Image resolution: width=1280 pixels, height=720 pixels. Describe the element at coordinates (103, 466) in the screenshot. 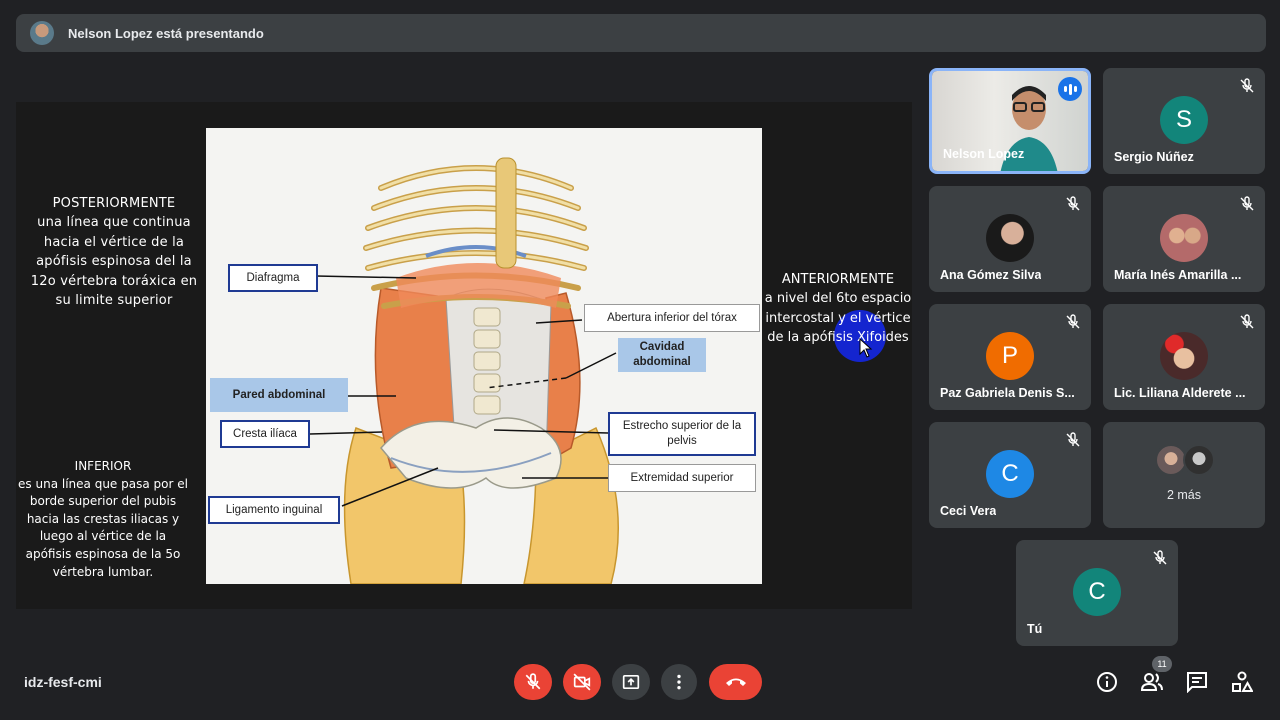

I see `inferior-title: INFERIOR` at that location.